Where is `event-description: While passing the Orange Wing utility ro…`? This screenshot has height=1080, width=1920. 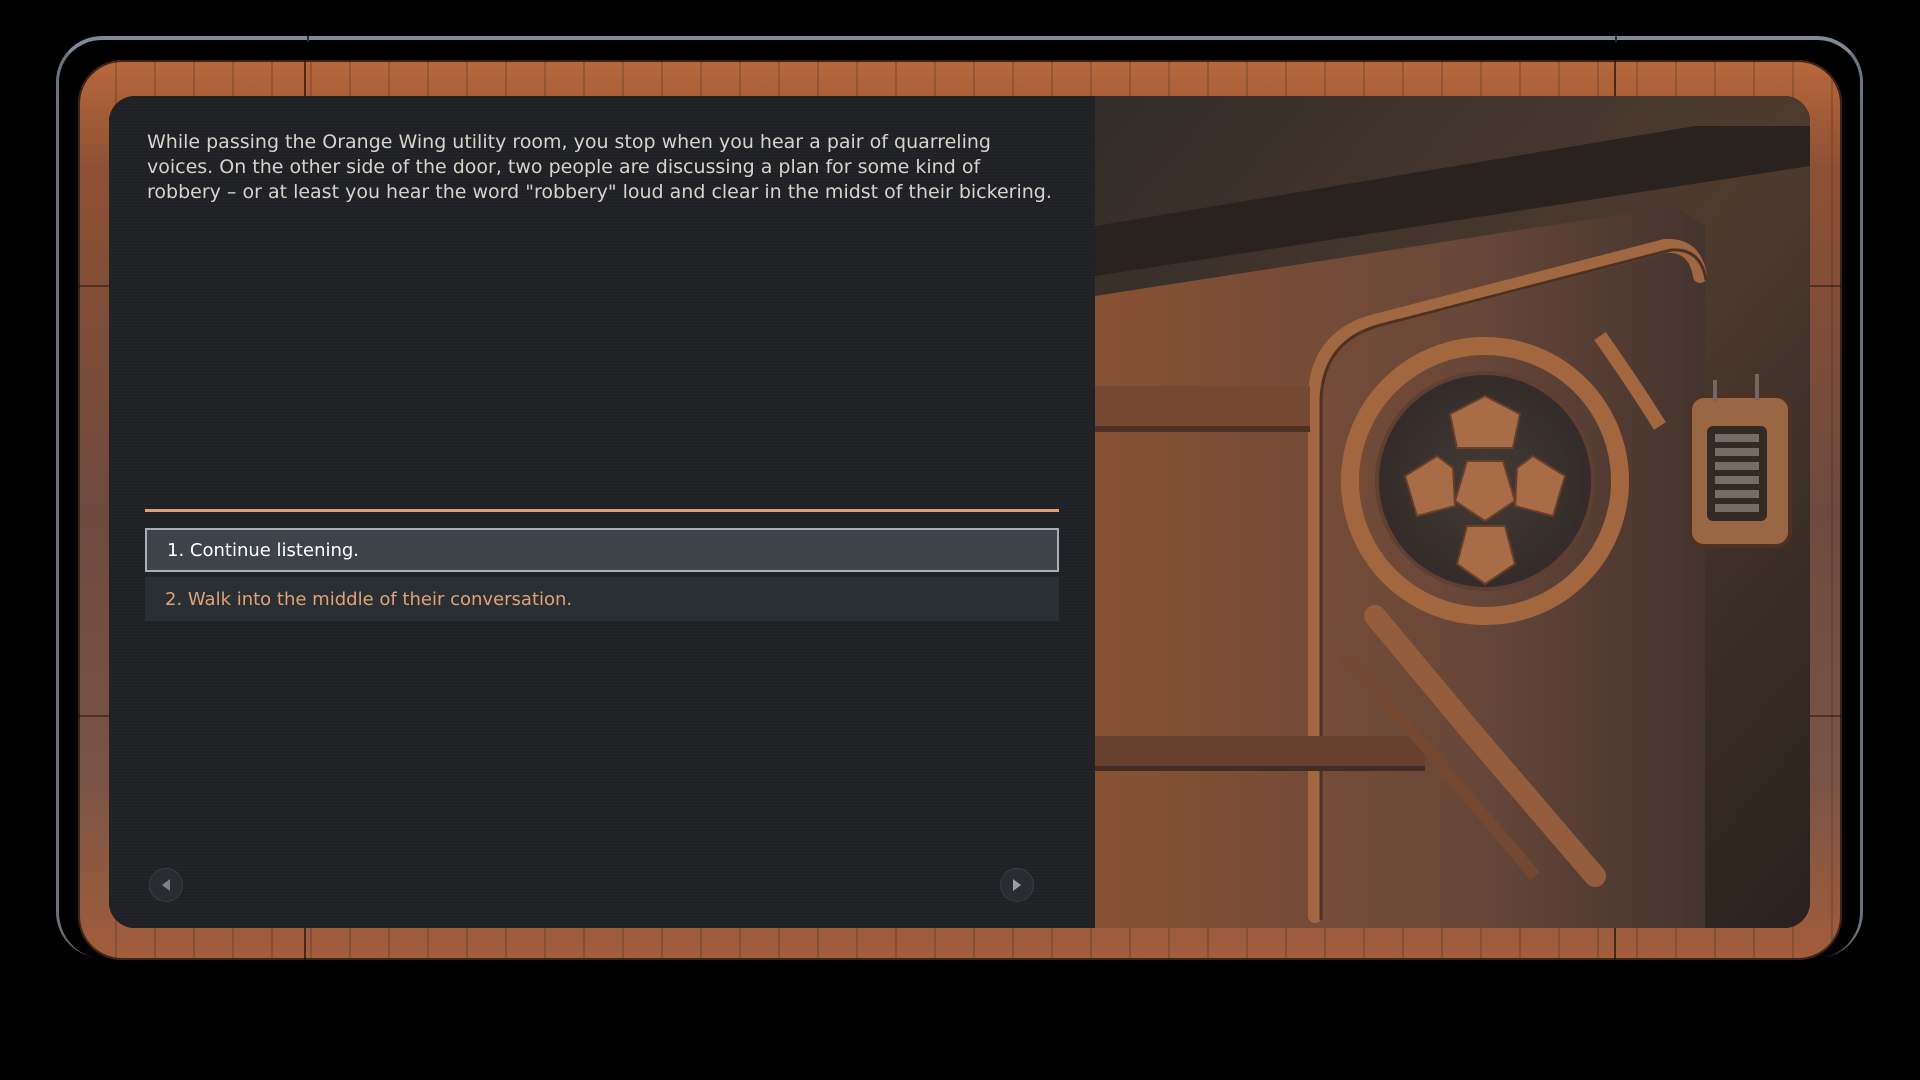
event-description: While passing the Orange Wing utility ro… is located at coordinates (599, 167).